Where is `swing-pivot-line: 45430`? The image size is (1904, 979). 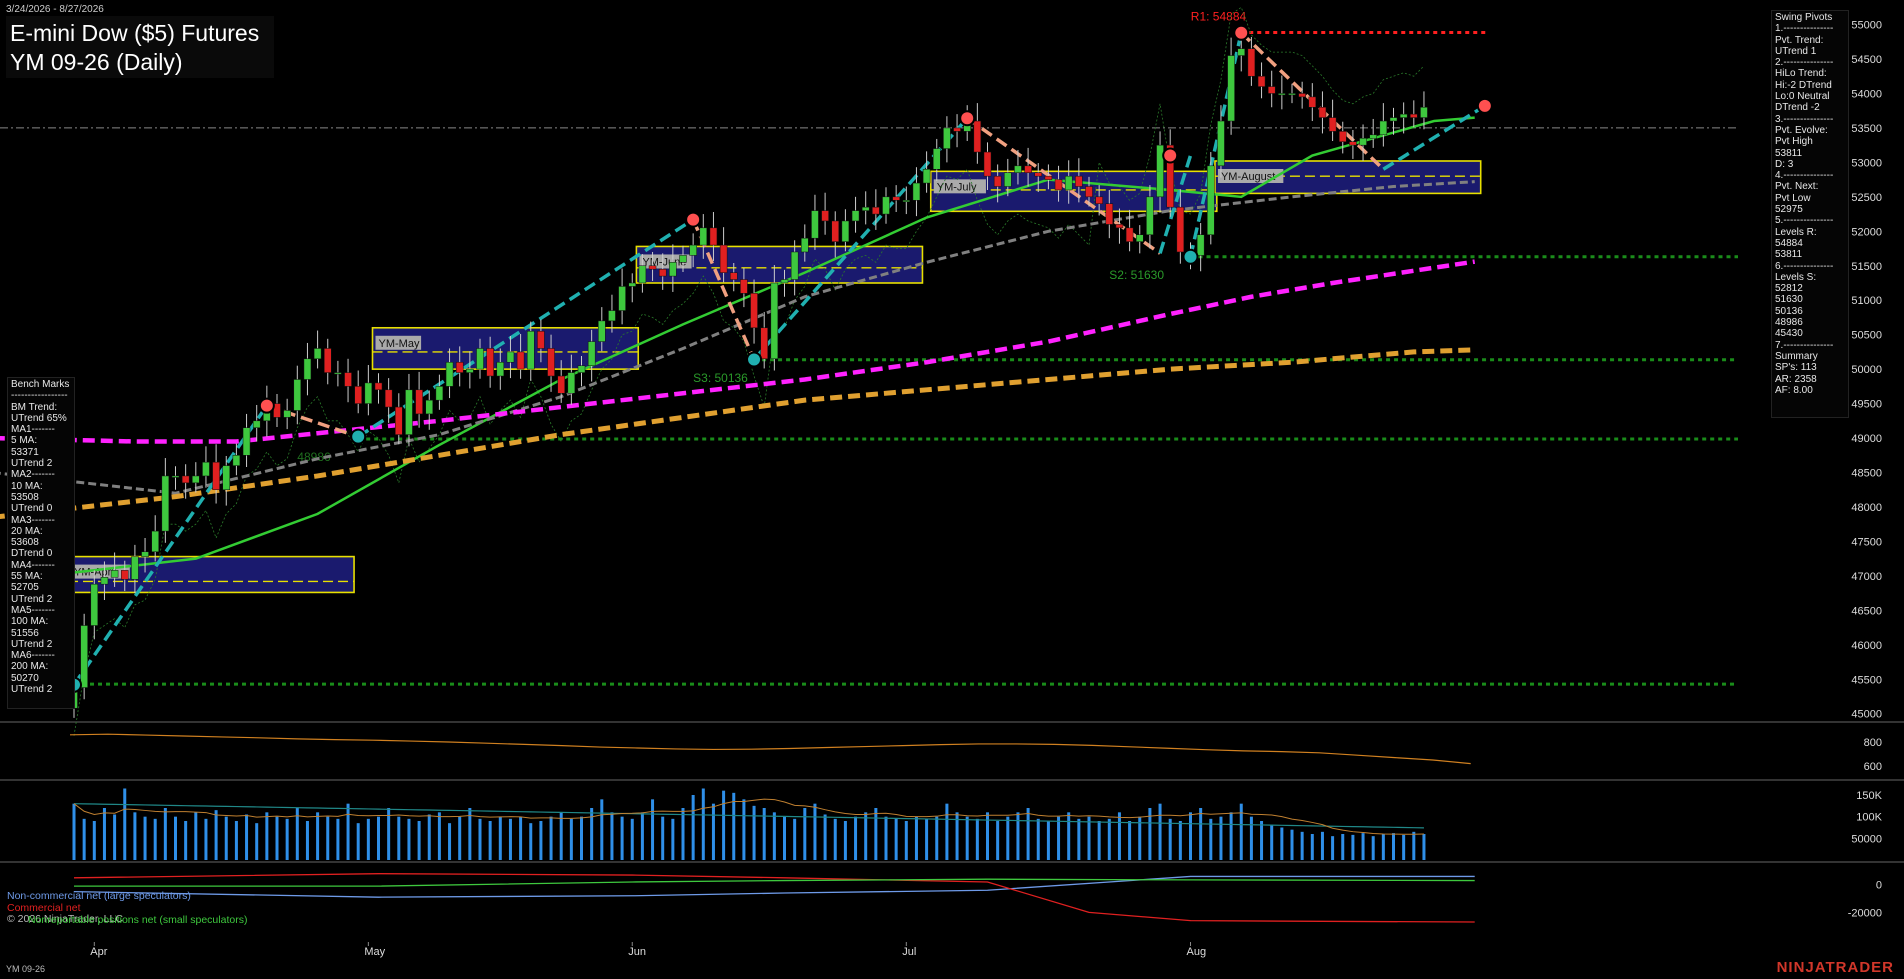 swing-pivot-line: 45430 is located at coordinates (1789, 334).